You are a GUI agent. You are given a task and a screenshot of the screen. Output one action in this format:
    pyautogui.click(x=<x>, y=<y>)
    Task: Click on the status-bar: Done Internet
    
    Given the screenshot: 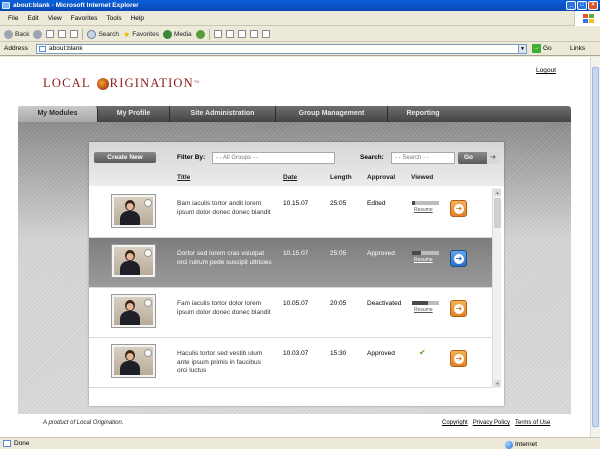 What is the action you would take?
    pyautogui.click(x=300, y=443)
    